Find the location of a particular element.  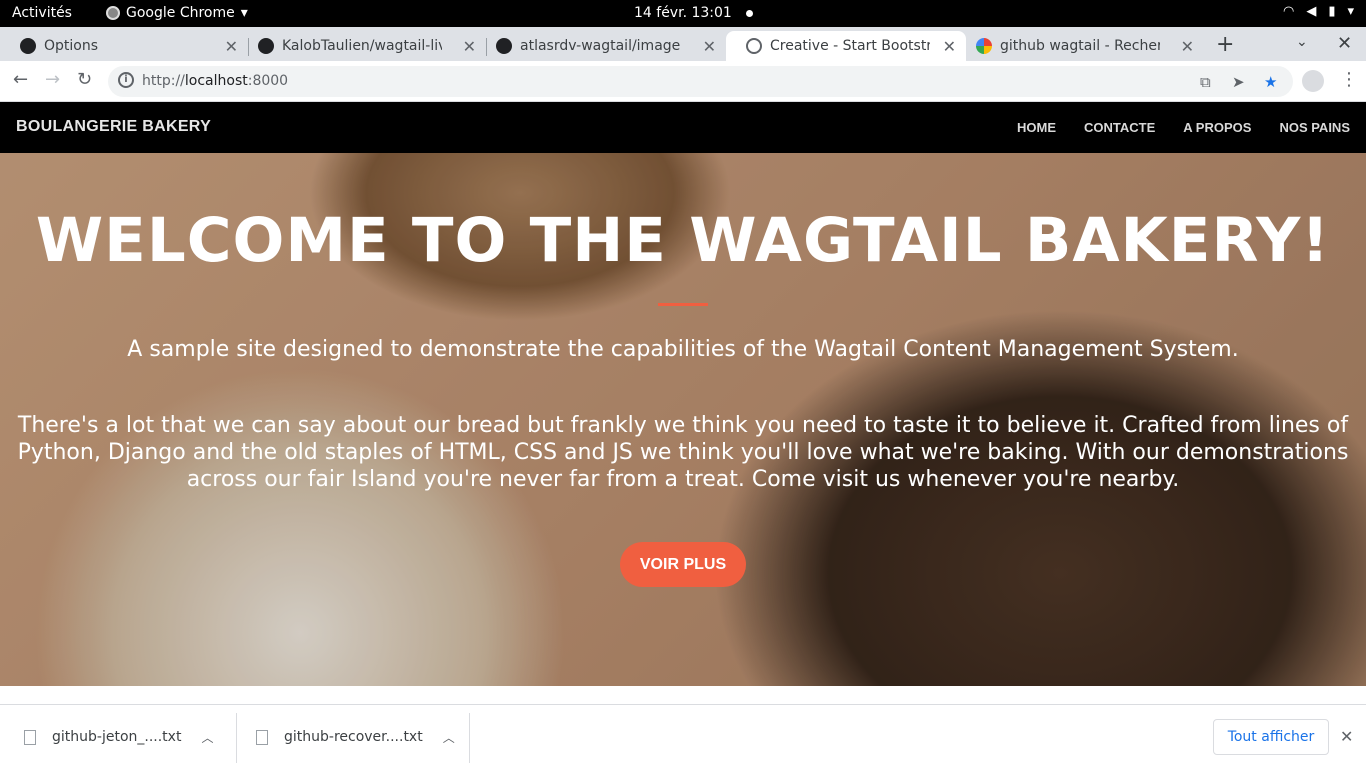

tab-title: Creative - Start Bootstrap is located at coordinates (850, 46).